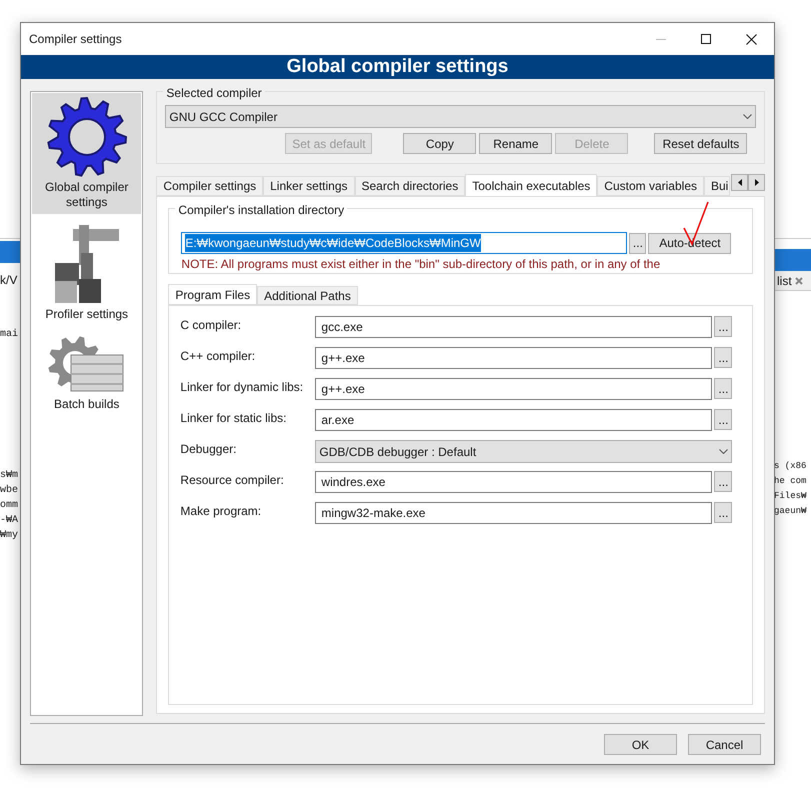 This screenshot has width=811, height=791. What do you see at coordinates (706, 39) in the screenshot?
I see `maximize-icon` at bounding box center [706, 39].